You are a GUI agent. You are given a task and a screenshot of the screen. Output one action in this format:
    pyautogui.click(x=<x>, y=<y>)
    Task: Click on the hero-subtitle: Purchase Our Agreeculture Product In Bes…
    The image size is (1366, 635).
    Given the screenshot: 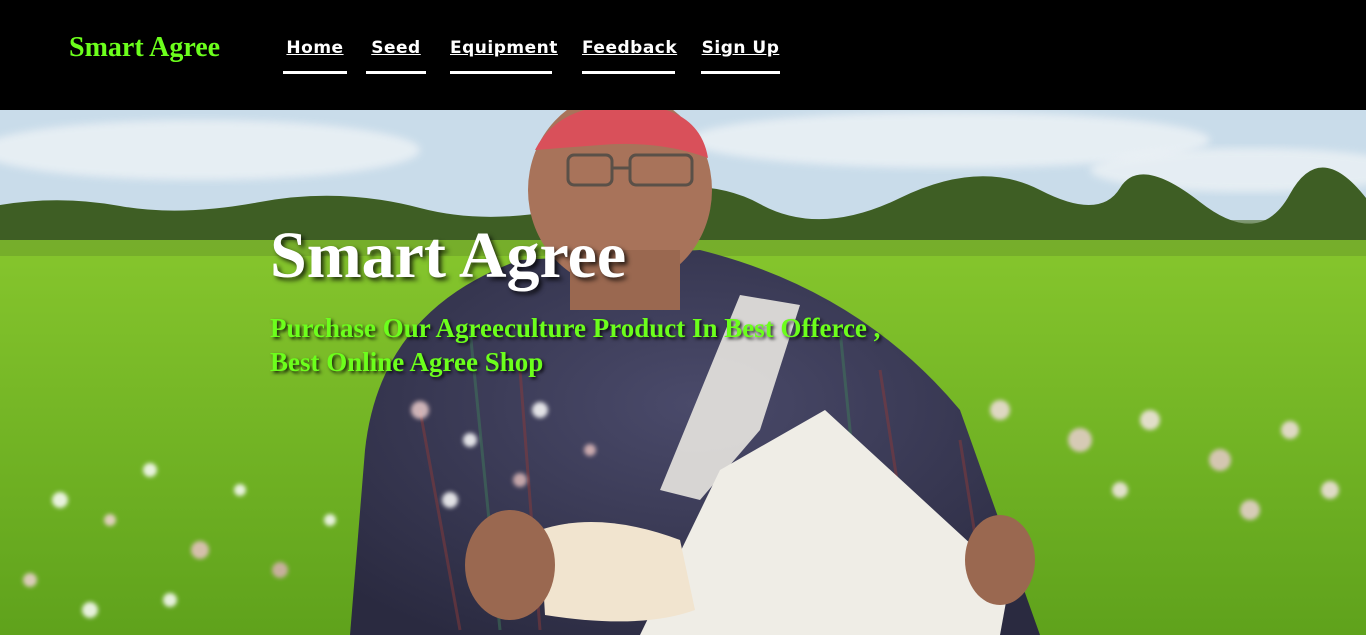 What is the action you would take?
    pyautogui.click(x=630, y=345)
    